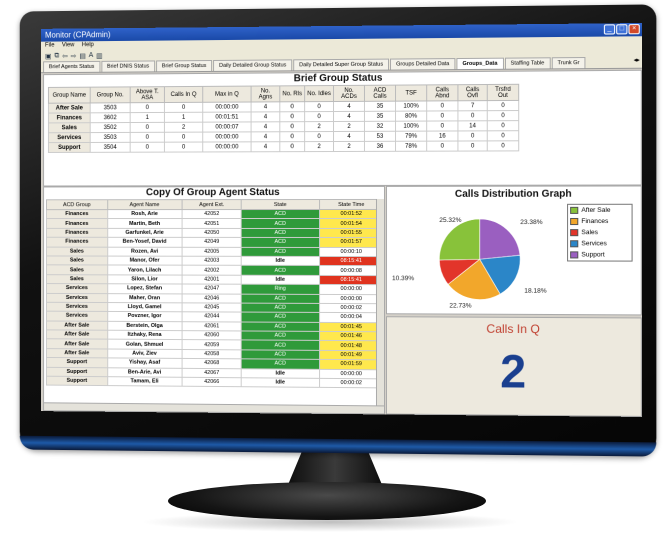 Image resolution: width=671 pixels, height=546 pixels. I want to click on vertical-scrollbar, so click(380, 303).